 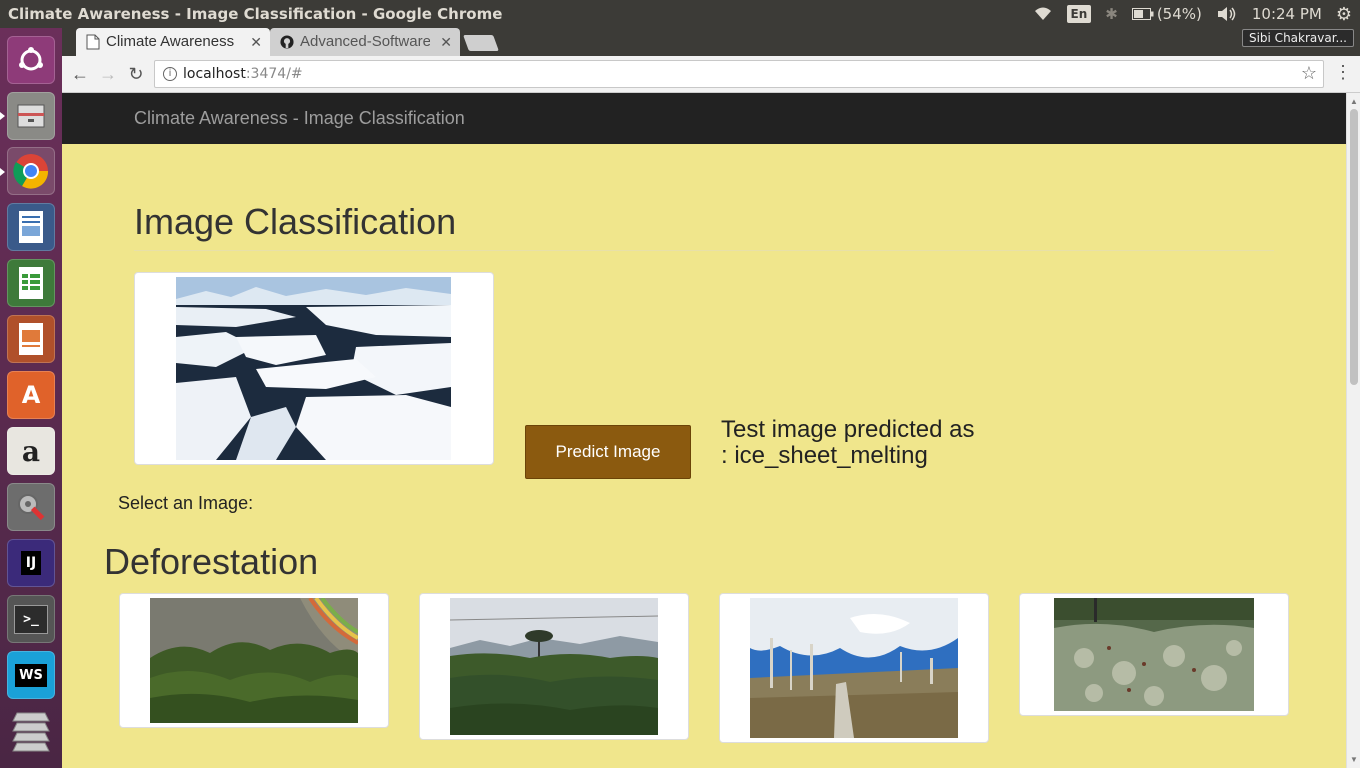 I want to click on bookmark-star-icon: ☆, so click(x=1309, y=73).